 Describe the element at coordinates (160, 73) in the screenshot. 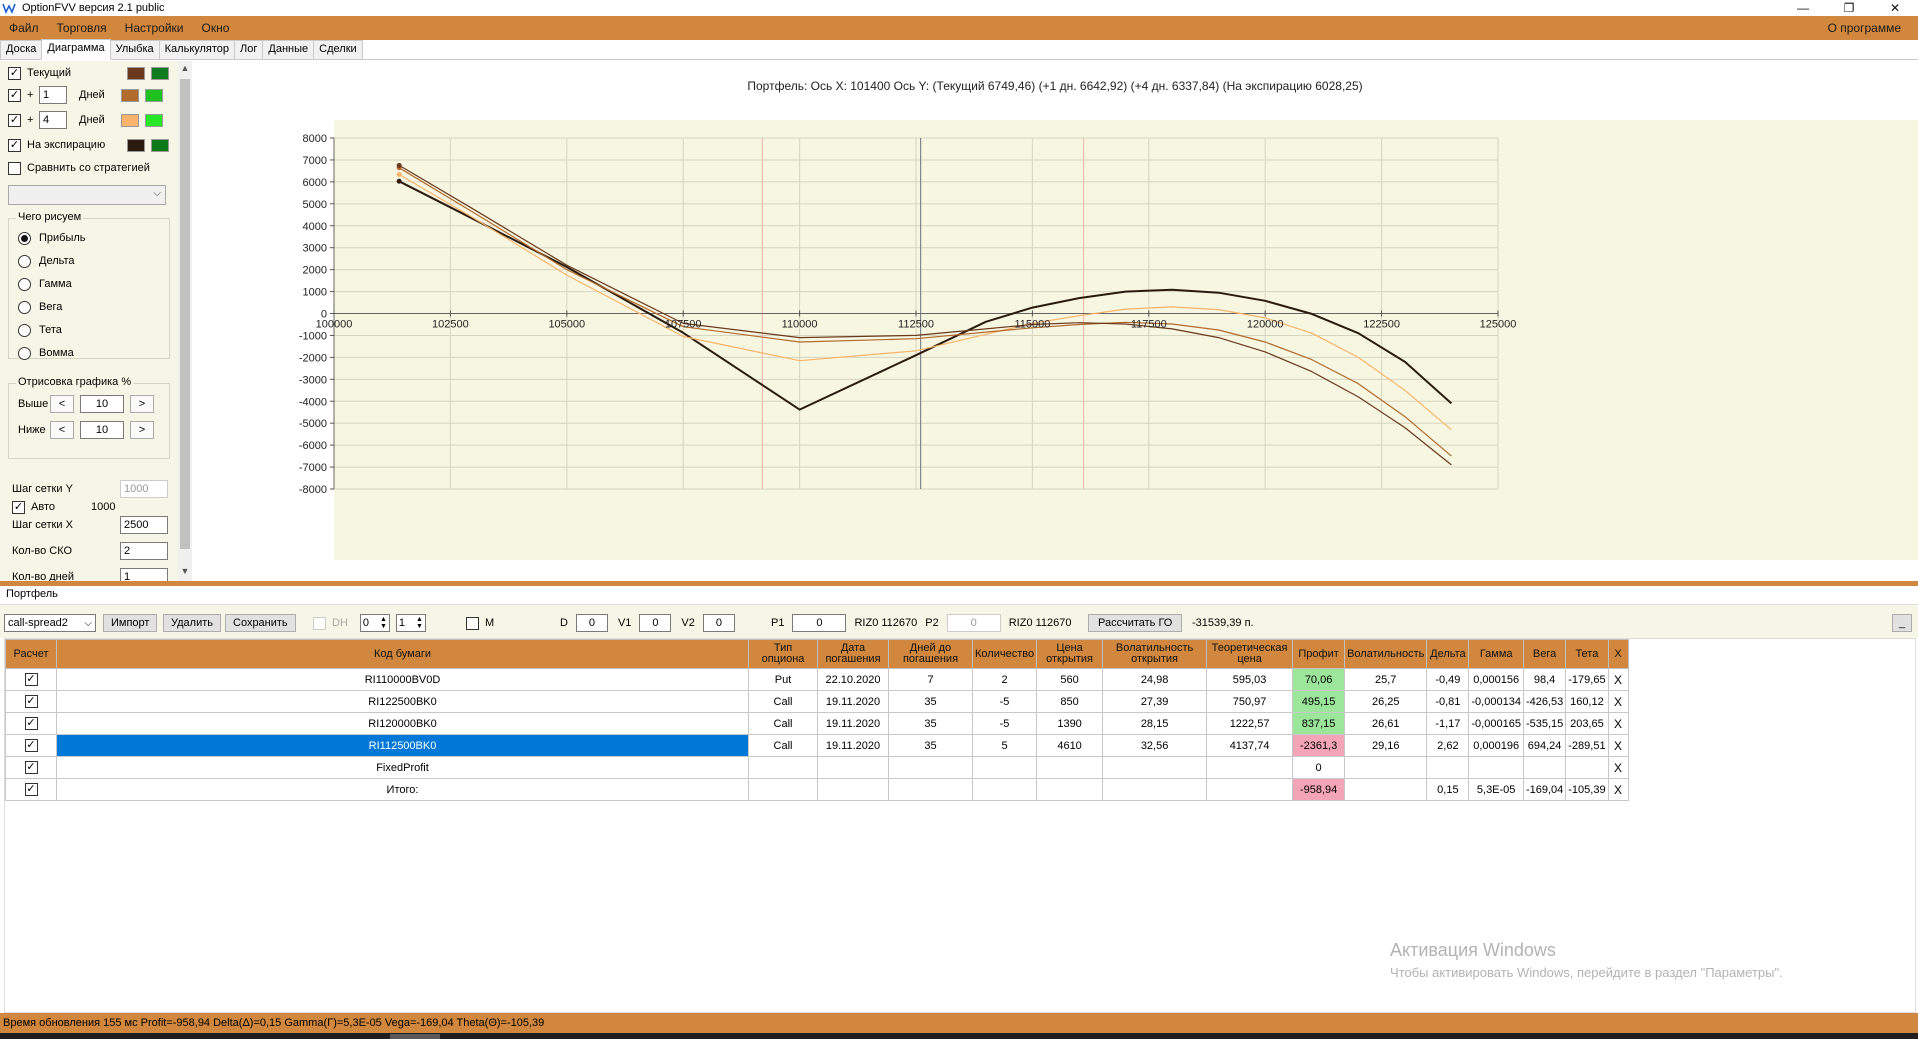

I see `current-color-b` at that location.